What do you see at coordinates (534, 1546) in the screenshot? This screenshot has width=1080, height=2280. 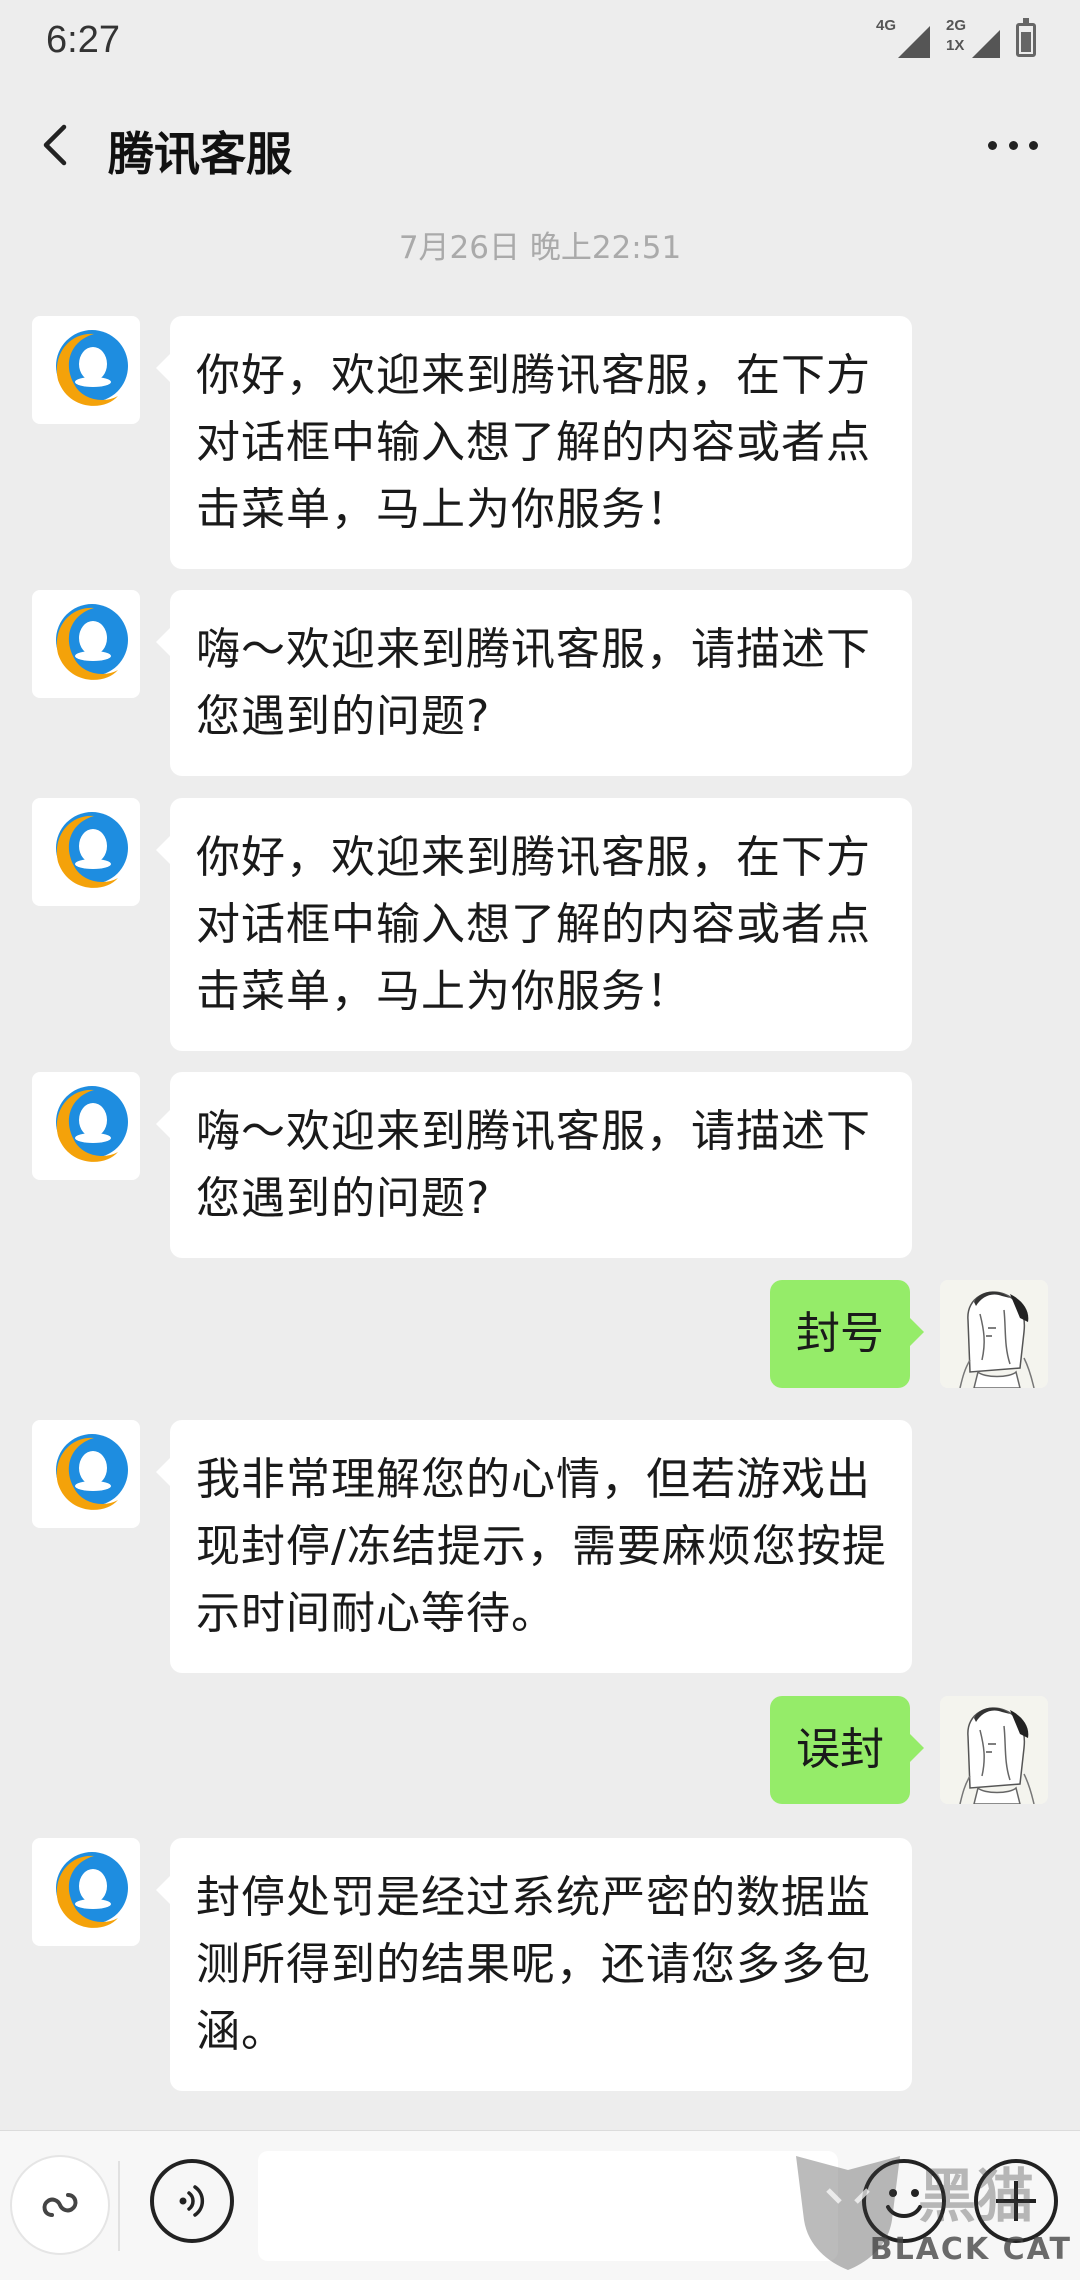 I see `incoming-message: 我非常理解您的心情，但若游戏出现封停/冻结提示，需要麻烦您按提示时间耐心等待。` at bounding box center [534, 1546].